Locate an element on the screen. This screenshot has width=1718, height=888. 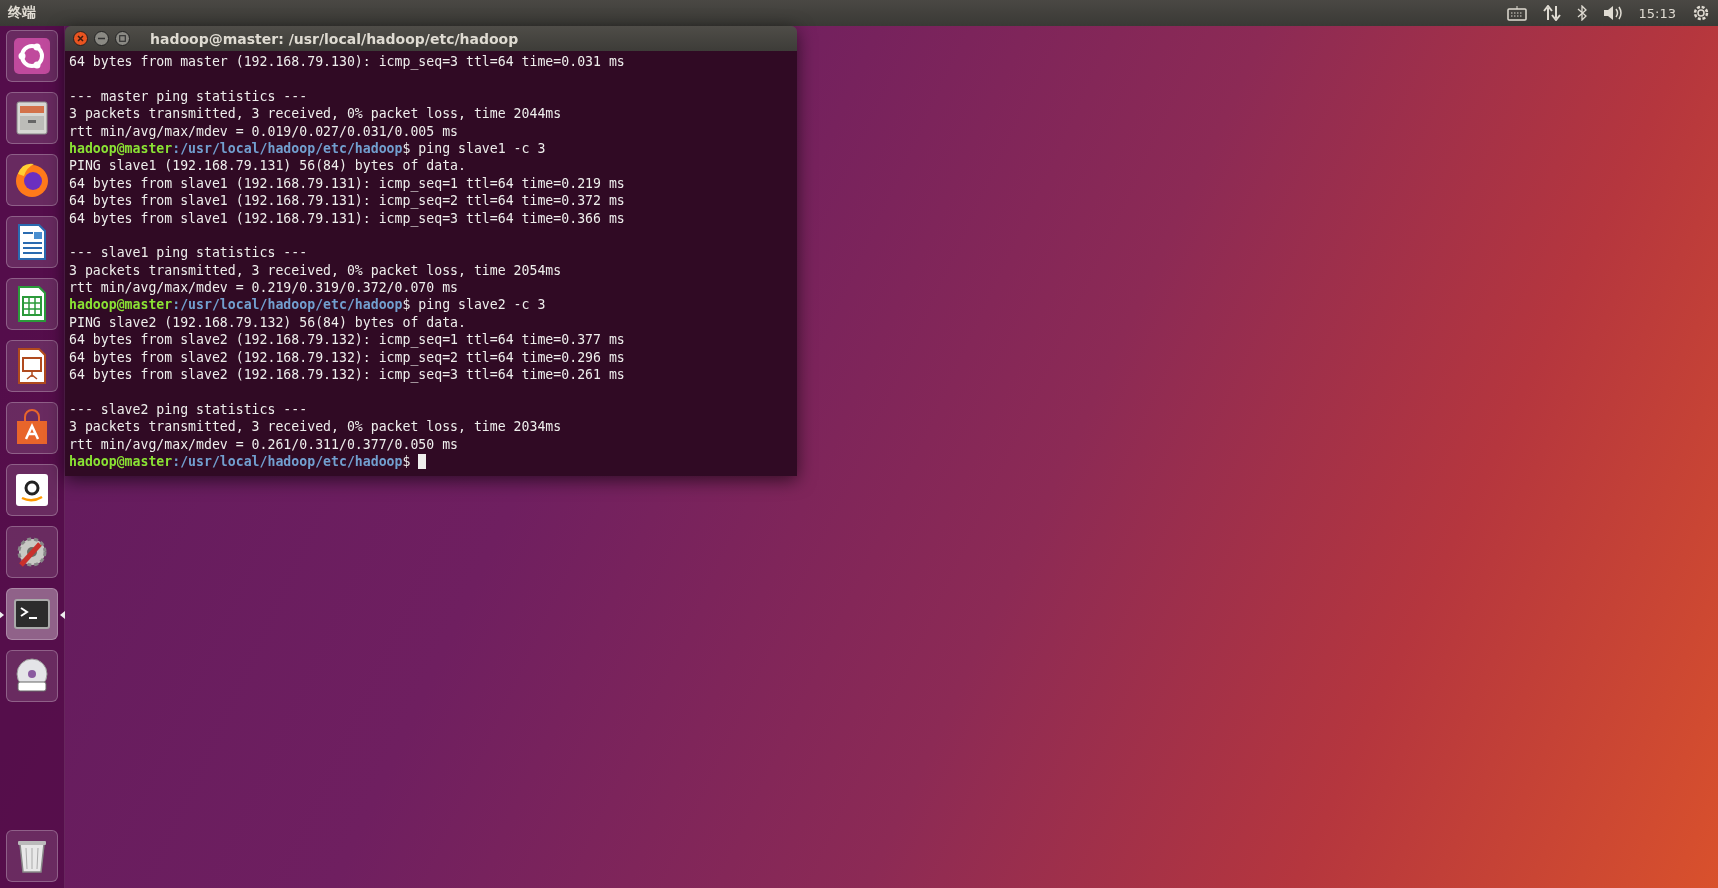
output-line: --- master ping statistics --- is located at coordinates (188, 96).